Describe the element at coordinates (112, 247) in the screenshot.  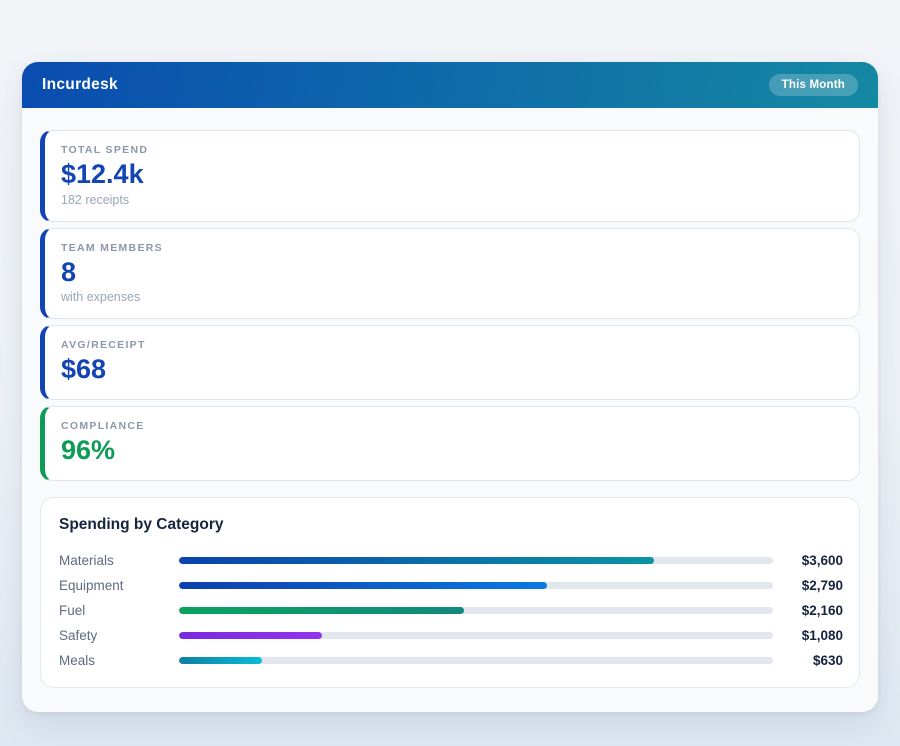
I see `stat-label: TEAM MEMBERS` at that location.